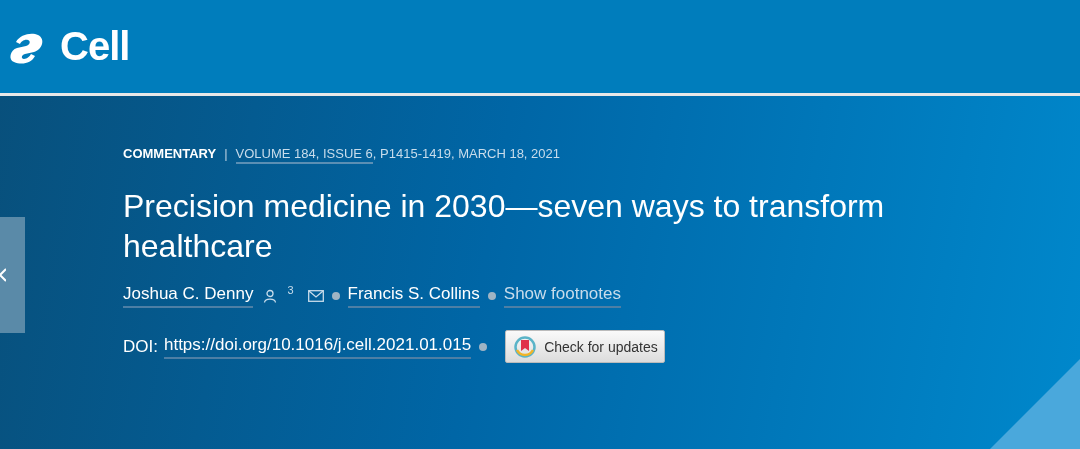  Describe the element at coordinates (466, 153) in the screenshot. I see `publication-details: , P1415-1419, MARCH 18, 2021` at that location.